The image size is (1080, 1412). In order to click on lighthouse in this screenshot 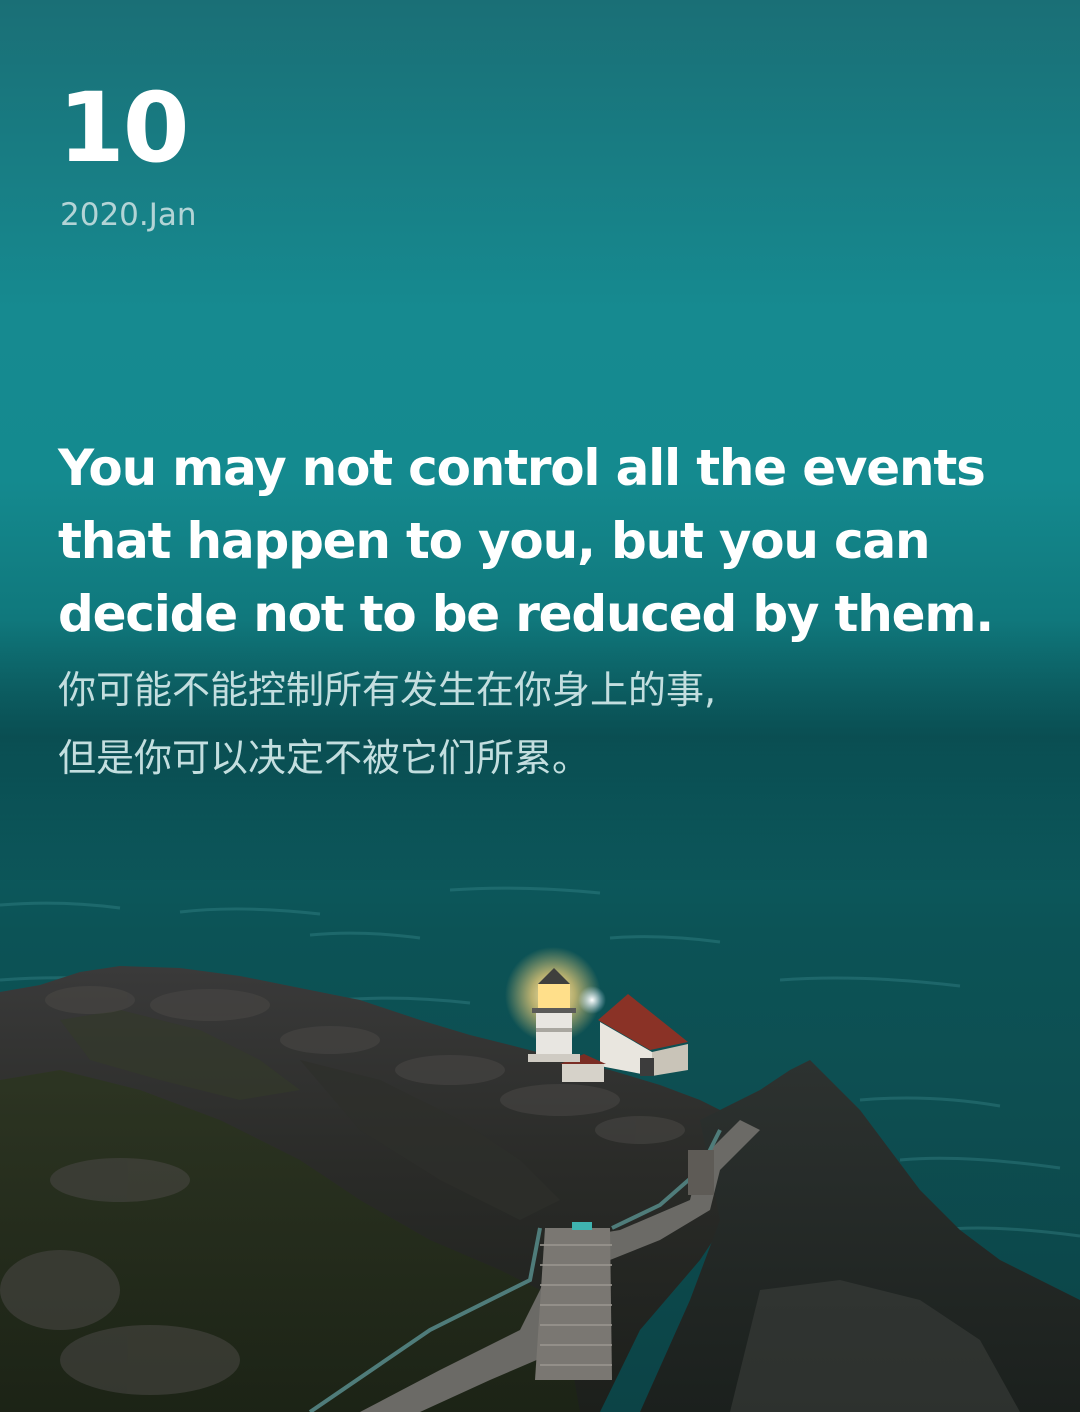, I will do `click(555, 1004)`.